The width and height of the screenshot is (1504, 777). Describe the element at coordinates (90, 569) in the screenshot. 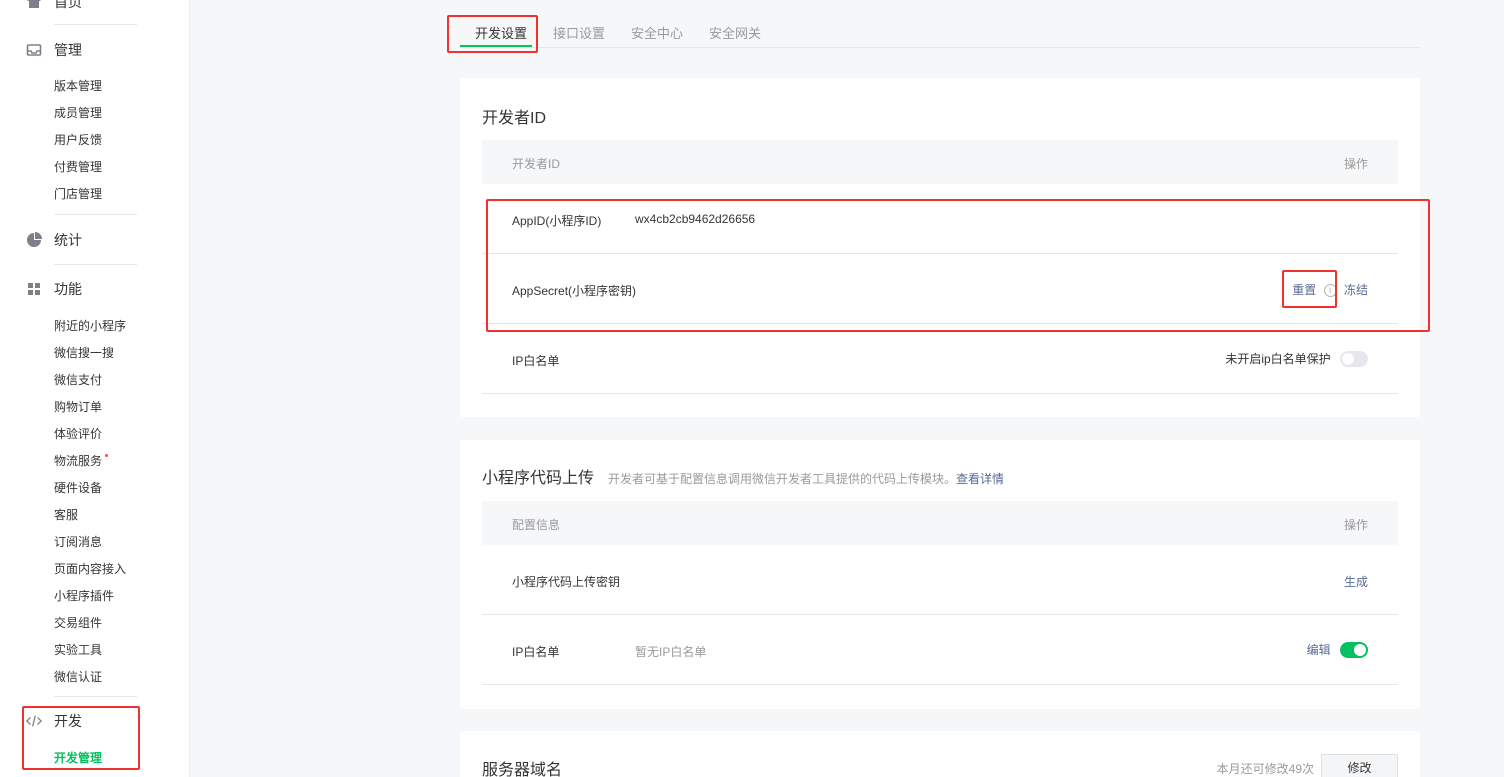

I see `sidebar-item-content: 页面内容接入` at that location.